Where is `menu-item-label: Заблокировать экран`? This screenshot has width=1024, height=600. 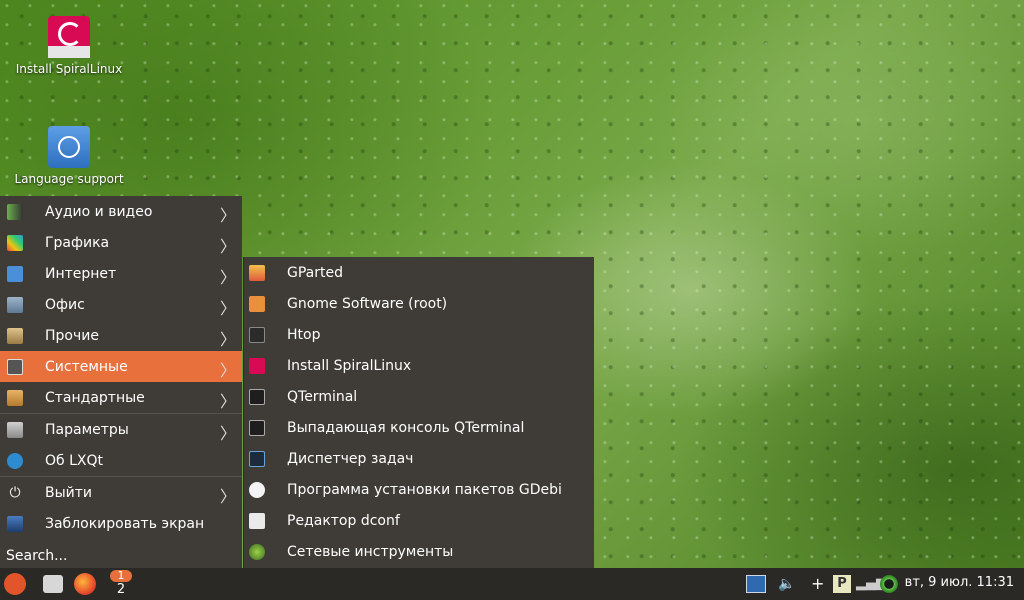
menu-item-label: Заблокировать экран is located at coordinates (125, 523).